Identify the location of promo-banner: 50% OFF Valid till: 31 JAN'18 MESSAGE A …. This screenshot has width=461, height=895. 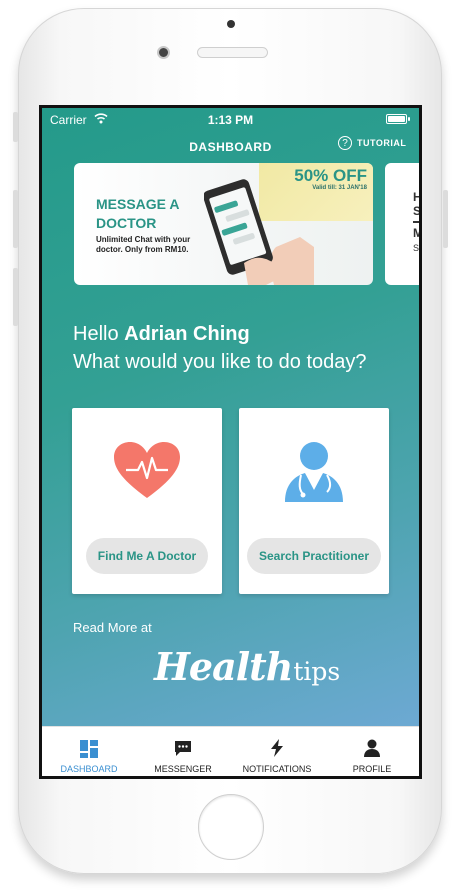
(223, 224).